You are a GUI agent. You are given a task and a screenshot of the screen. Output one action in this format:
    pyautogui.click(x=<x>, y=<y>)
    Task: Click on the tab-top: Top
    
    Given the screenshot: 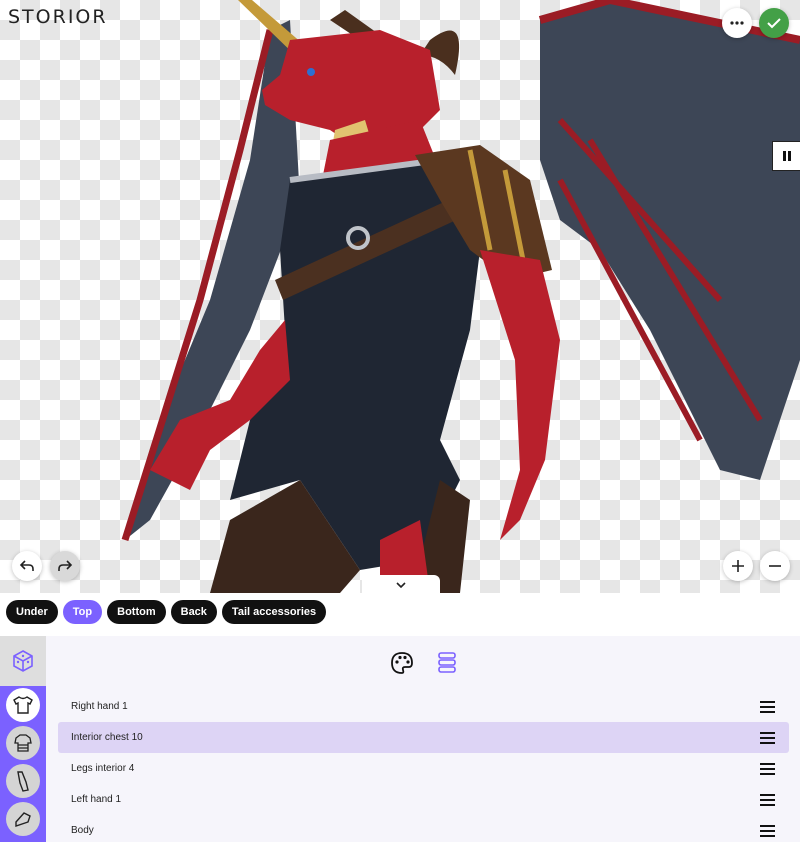 What is the action you would take?
    pyautogui.click(x=82, y=612)
    